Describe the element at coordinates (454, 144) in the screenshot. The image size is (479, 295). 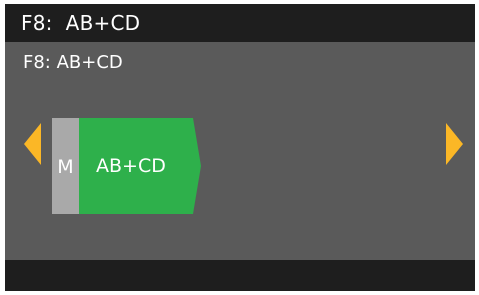
I see `chevron-right-icon` at that location.